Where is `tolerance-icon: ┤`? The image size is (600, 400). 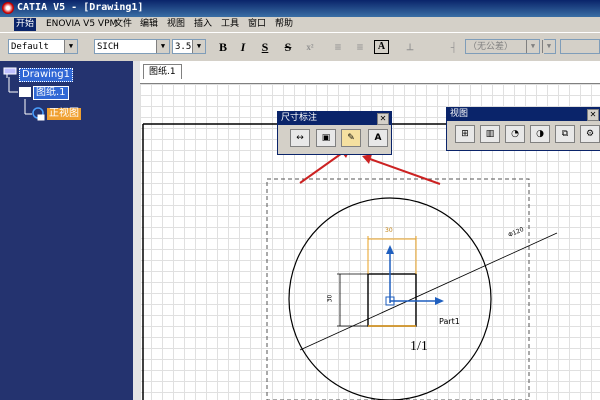 tolerance-icon: ┤ is located at coordinates (454, 47).